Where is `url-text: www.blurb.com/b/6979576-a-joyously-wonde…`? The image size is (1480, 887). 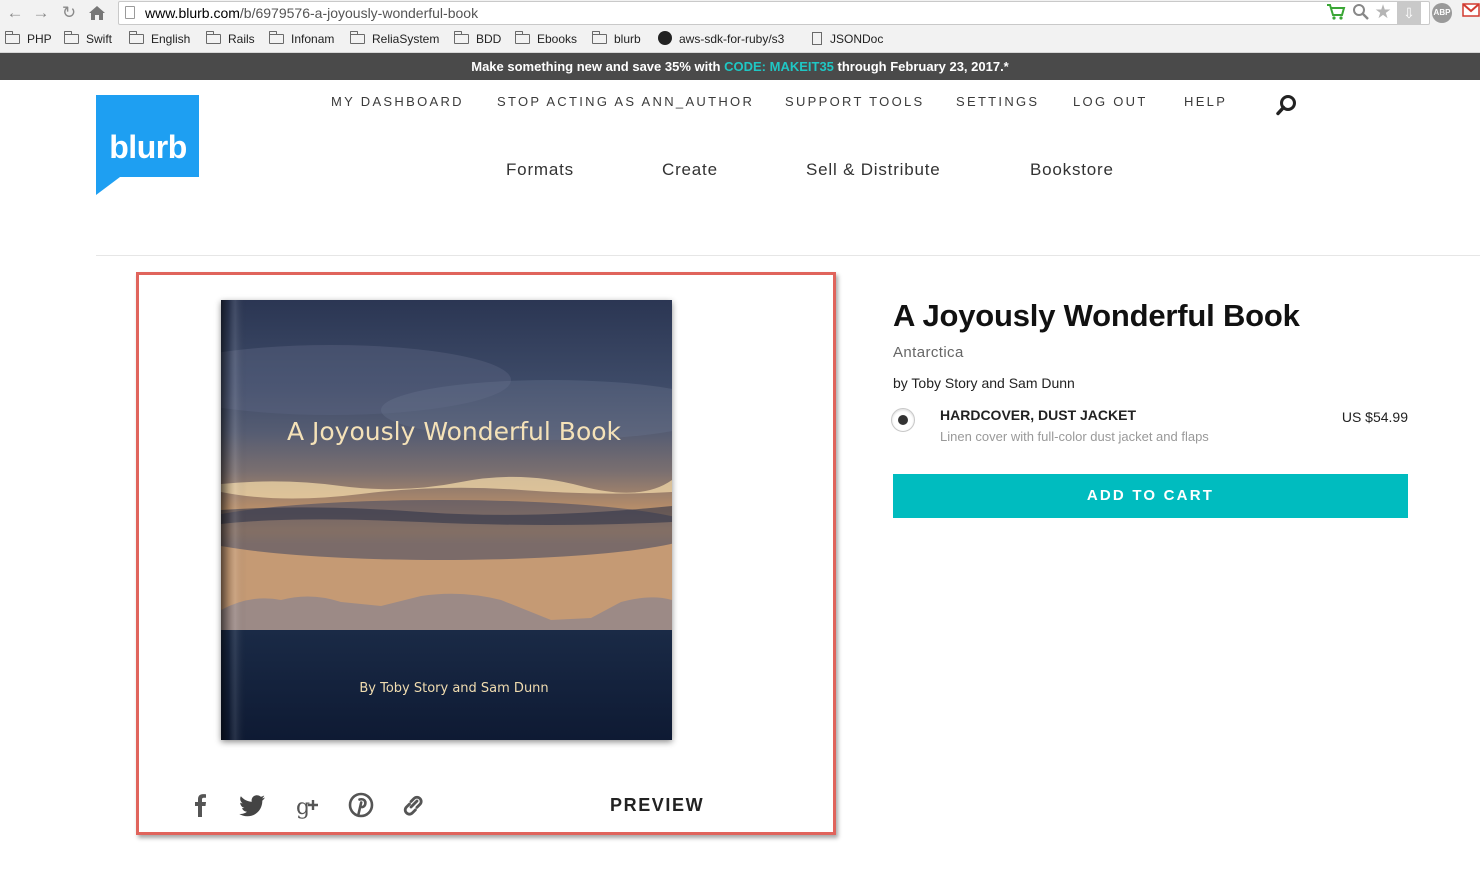 url-text: www.blurb.com/b/6979576-a-joyously-wonde… is located at coordinates (312, 13).